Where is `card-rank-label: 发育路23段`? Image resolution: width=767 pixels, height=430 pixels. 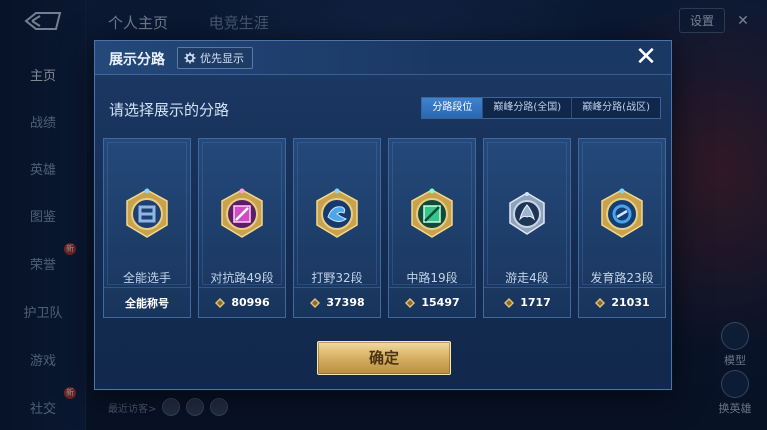 card-rank-label: 发育路23段 is located at coordinates (622, 278).